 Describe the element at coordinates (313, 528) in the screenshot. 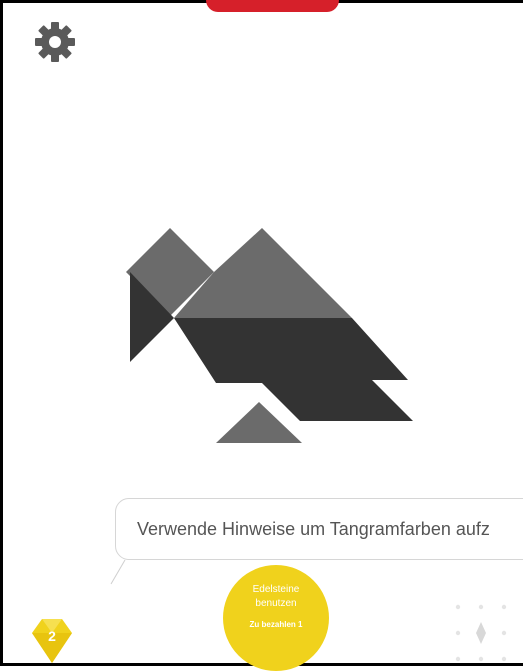

I see `hint-text: Verwende Hinweise um Tangramfarben aufz` at that location.